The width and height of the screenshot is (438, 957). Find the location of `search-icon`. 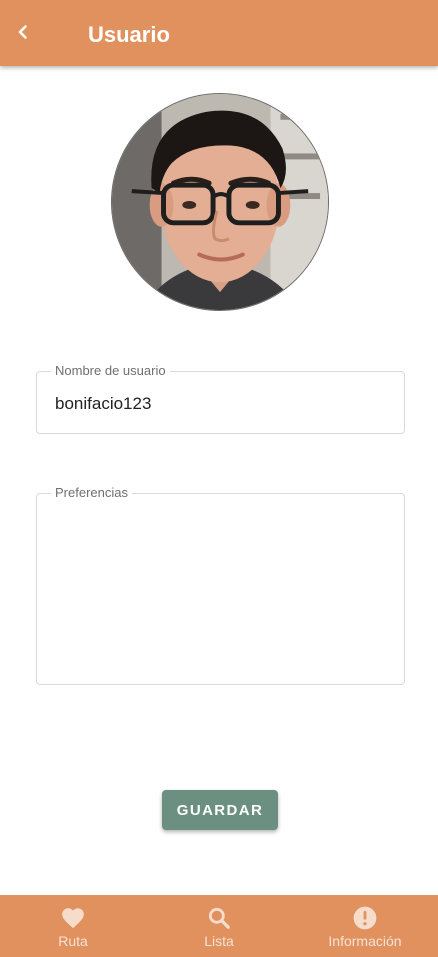

search-icon is located at coordinates (219, 918).